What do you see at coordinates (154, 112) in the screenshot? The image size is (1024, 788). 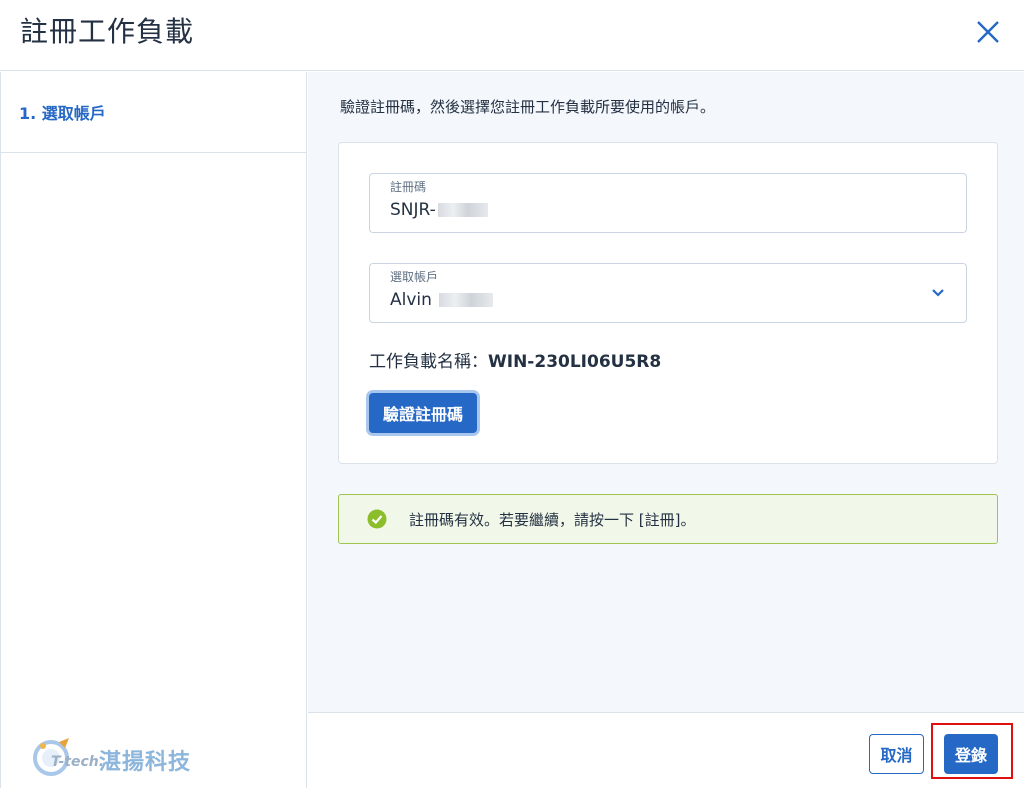 I see `sidebar-step-select-account: 1. 選取帳戶` at bounding box center [154, 112].